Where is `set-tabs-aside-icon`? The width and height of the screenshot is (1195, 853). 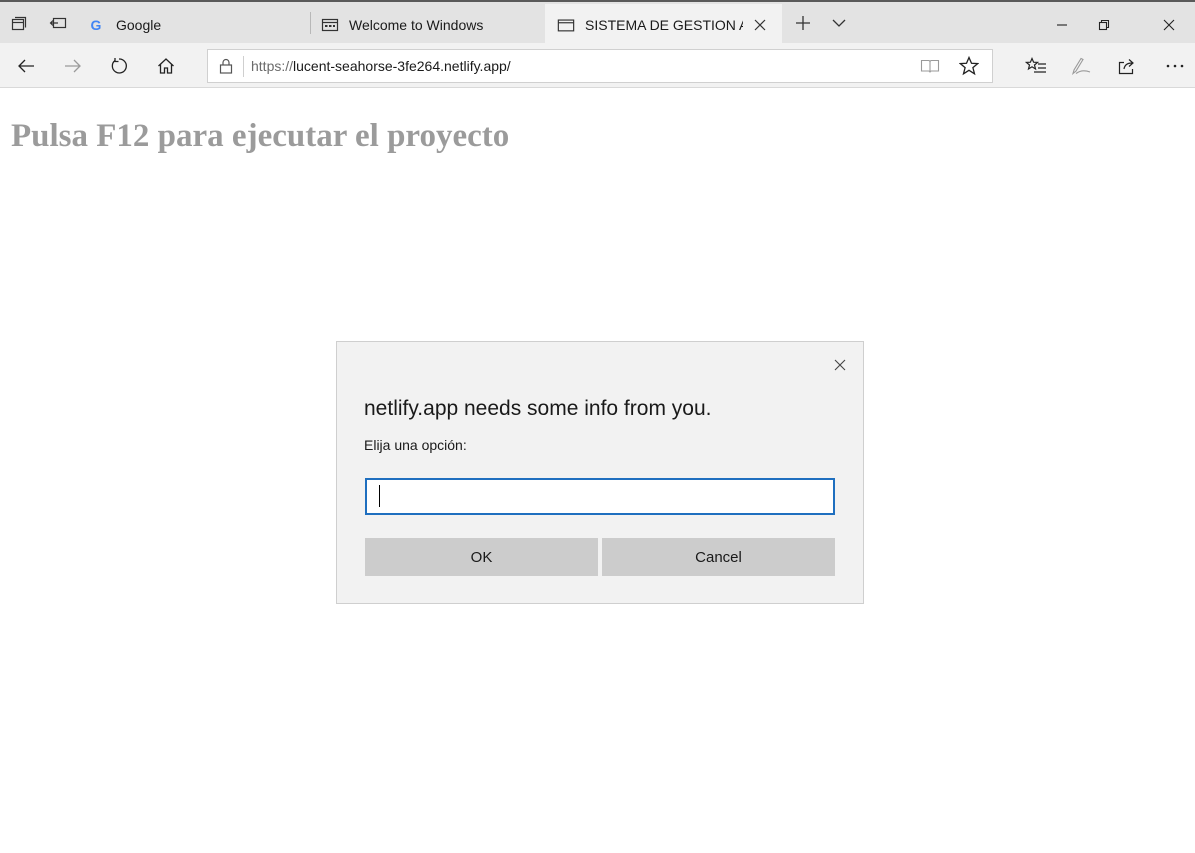
set-tabs-aside-icon is located at coordinates (58, 23).